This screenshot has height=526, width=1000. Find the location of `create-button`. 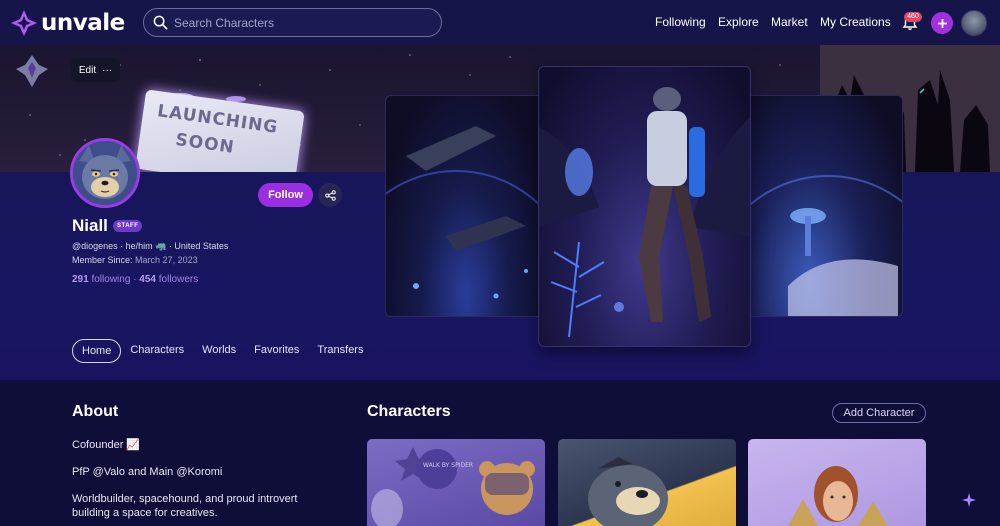

create-button is located at coordinates (942, 23).